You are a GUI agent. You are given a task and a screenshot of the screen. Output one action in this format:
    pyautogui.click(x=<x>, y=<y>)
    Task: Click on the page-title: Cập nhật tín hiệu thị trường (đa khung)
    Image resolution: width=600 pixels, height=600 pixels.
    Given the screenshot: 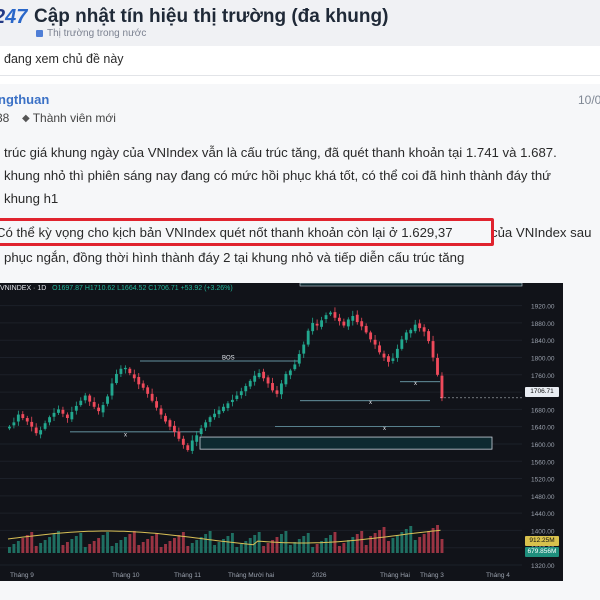 What is the action you would take?
    pyautogui.click(x=211, y=16)
    